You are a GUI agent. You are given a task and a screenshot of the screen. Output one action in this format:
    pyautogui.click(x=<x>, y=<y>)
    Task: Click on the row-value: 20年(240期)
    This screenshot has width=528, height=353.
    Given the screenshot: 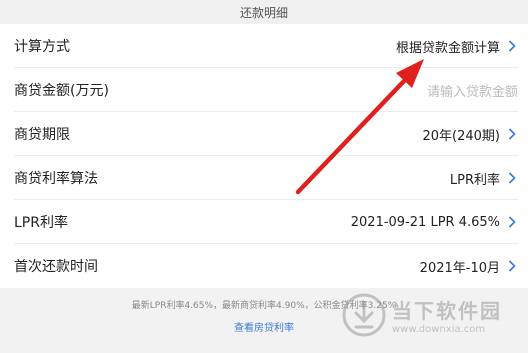 What is the action you would take?
    pyautogui.click(x=461, y=136)
    